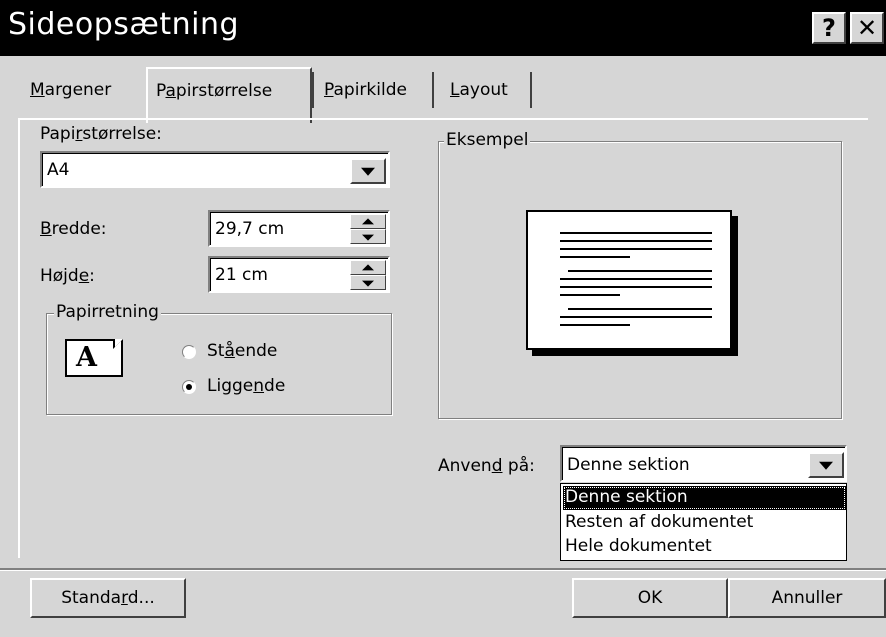 This screenshot has width=886, height=637. I want to click on paper-size-value: A4, so click(58, 170).